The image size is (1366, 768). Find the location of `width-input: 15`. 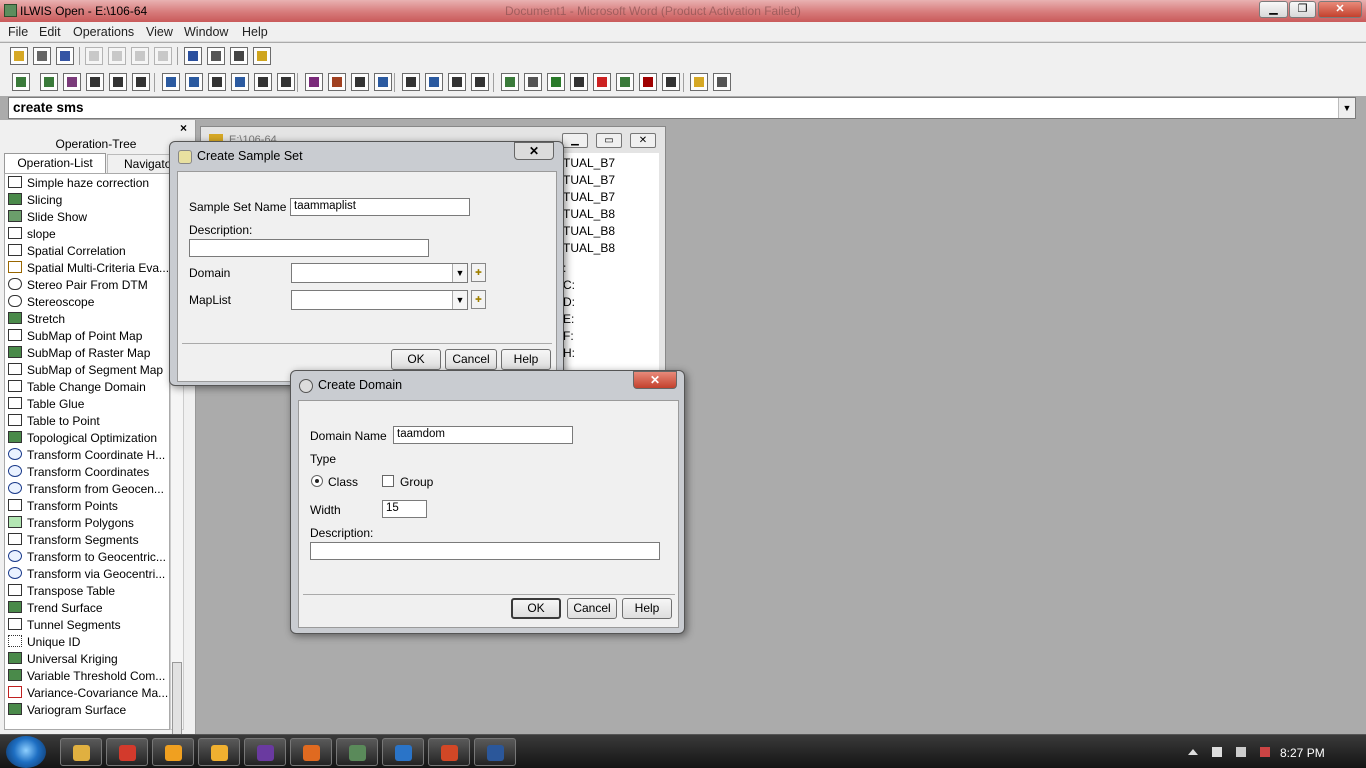

width-input: 15 is located at coordinates (404, 509).